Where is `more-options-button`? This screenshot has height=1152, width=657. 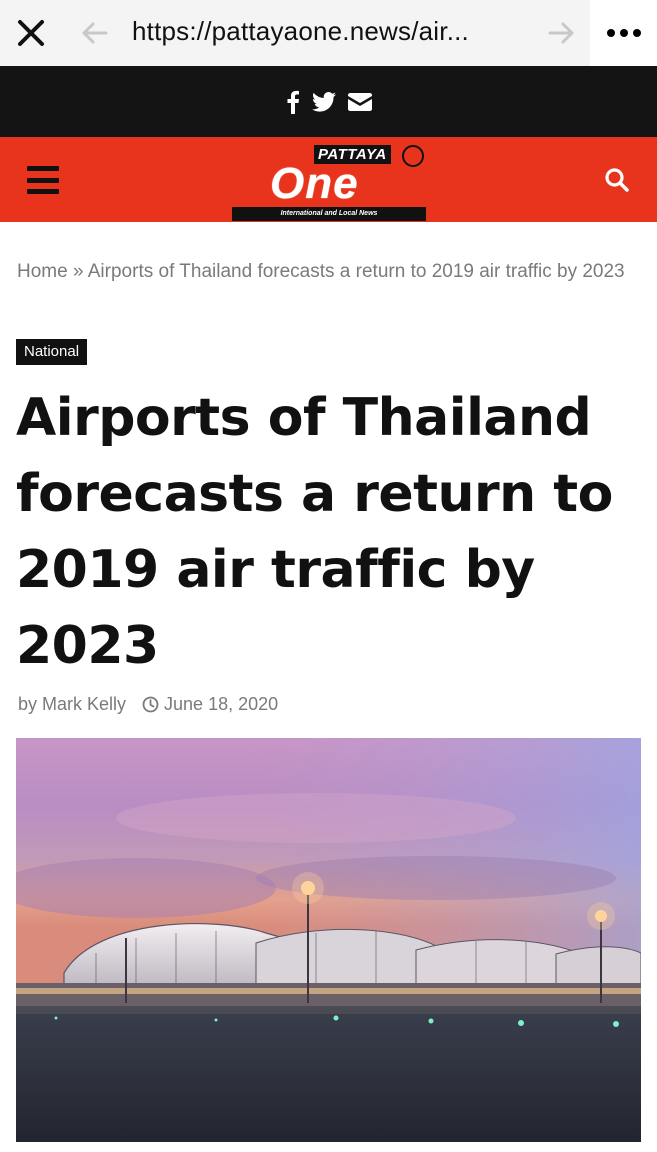
more-options-button is located at coordinates (623, 33).